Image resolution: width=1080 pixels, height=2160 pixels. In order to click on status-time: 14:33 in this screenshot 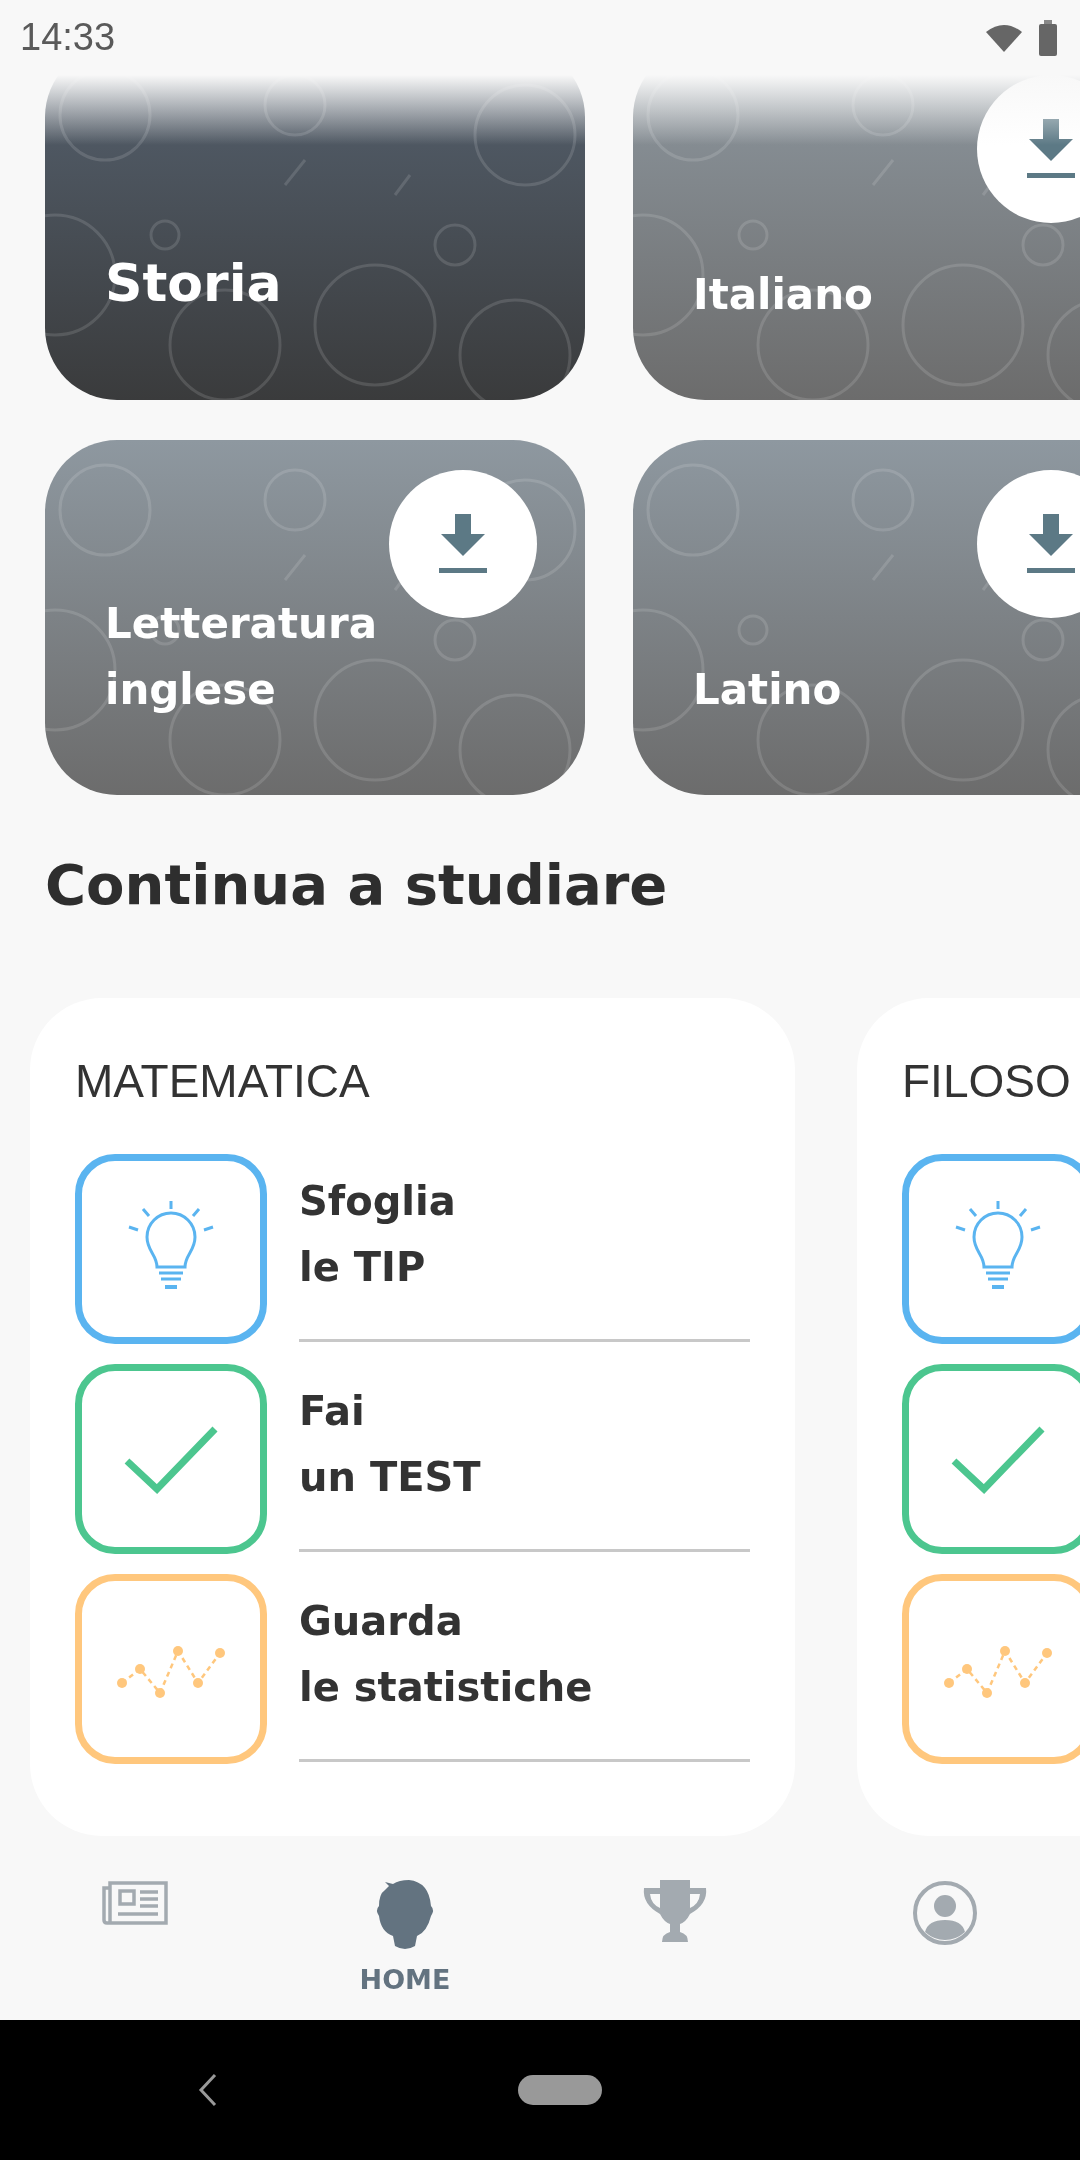, I will do `click(68, 37)`.